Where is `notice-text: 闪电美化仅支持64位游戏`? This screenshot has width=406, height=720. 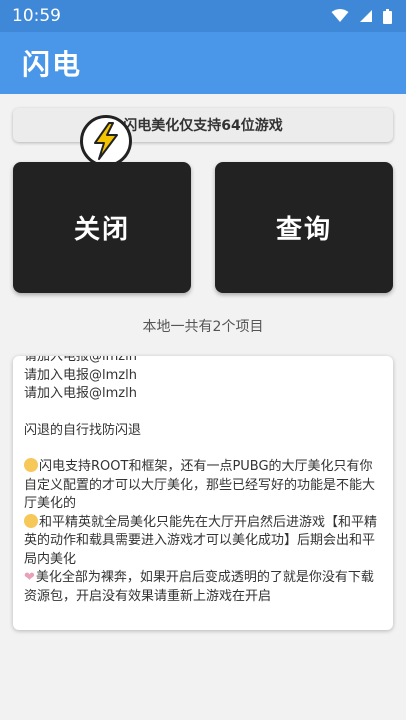 notice-text: 闪电美化仅支持64位游戏 is located at coordinates (203, 126).